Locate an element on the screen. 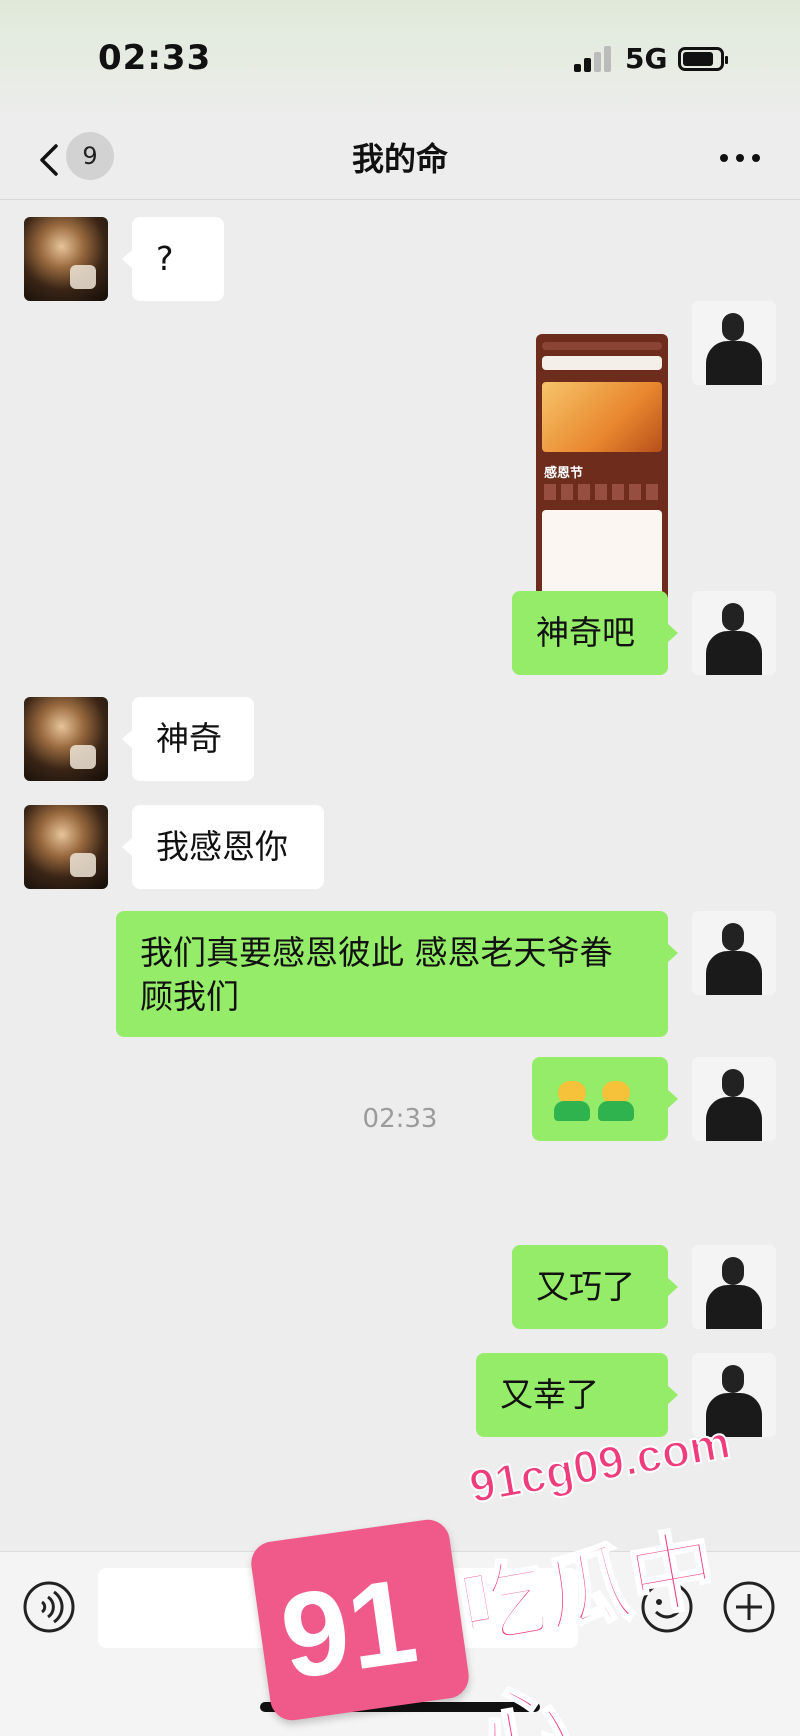 This screenshot has width=800, height=1736. cellular-signal-icon is located at coordinates (594, 59).